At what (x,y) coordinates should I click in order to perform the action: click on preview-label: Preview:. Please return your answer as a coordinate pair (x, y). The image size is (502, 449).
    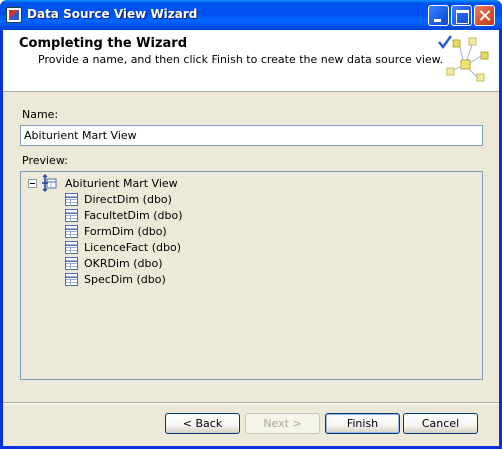
    Looking at the image, I should click on (45, 160).